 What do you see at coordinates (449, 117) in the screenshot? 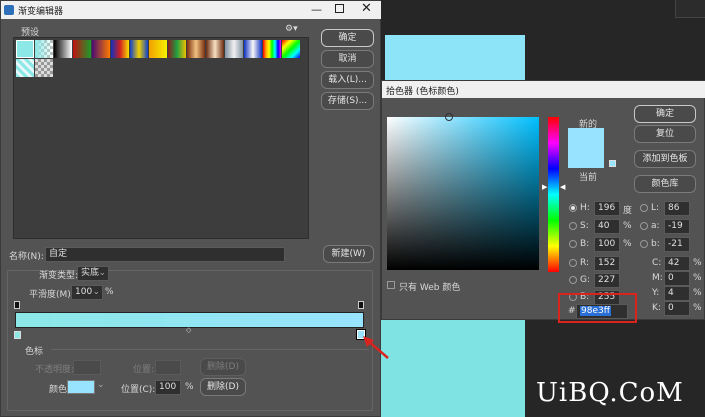
I see `color-field-cursor` at bounding box center [449, 117].